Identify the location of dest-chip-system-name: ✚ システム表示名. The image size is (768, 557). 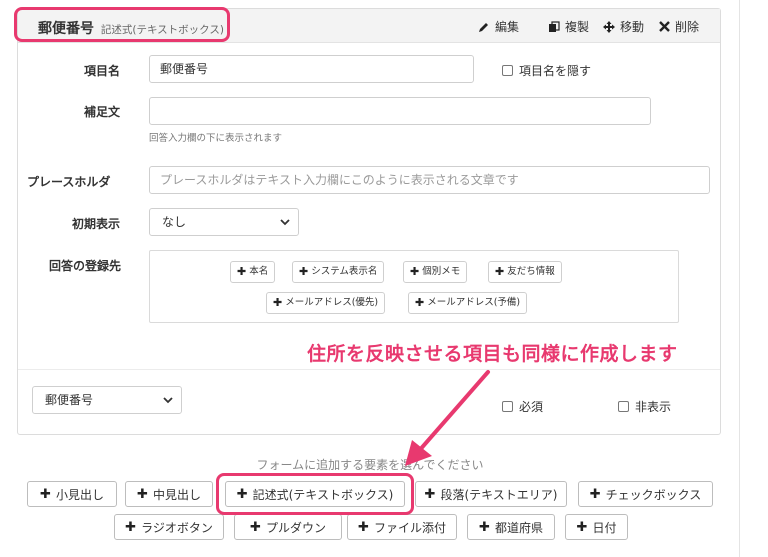
(338, 272).